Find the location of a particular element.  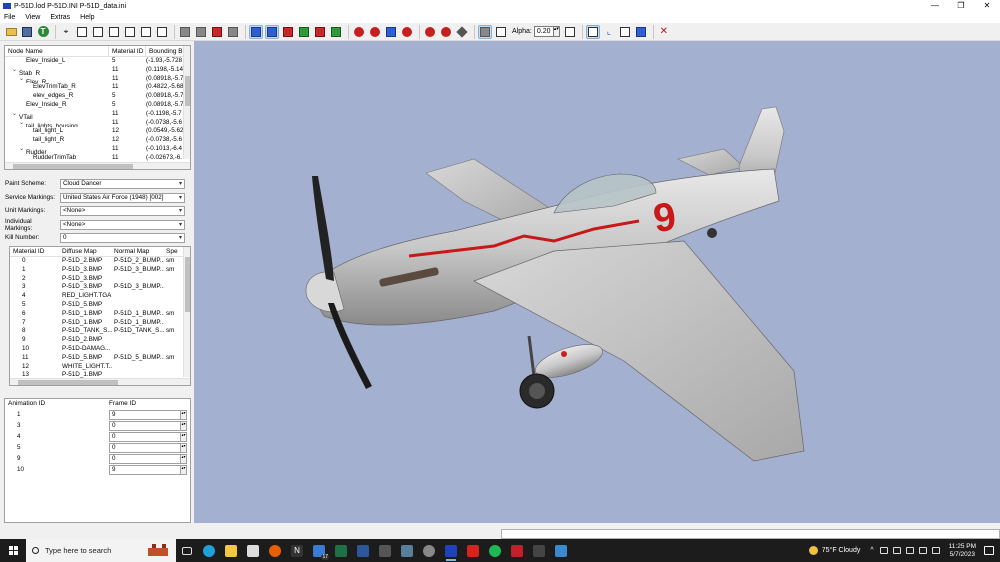

view-front-button is located at coordinates (82, 32).